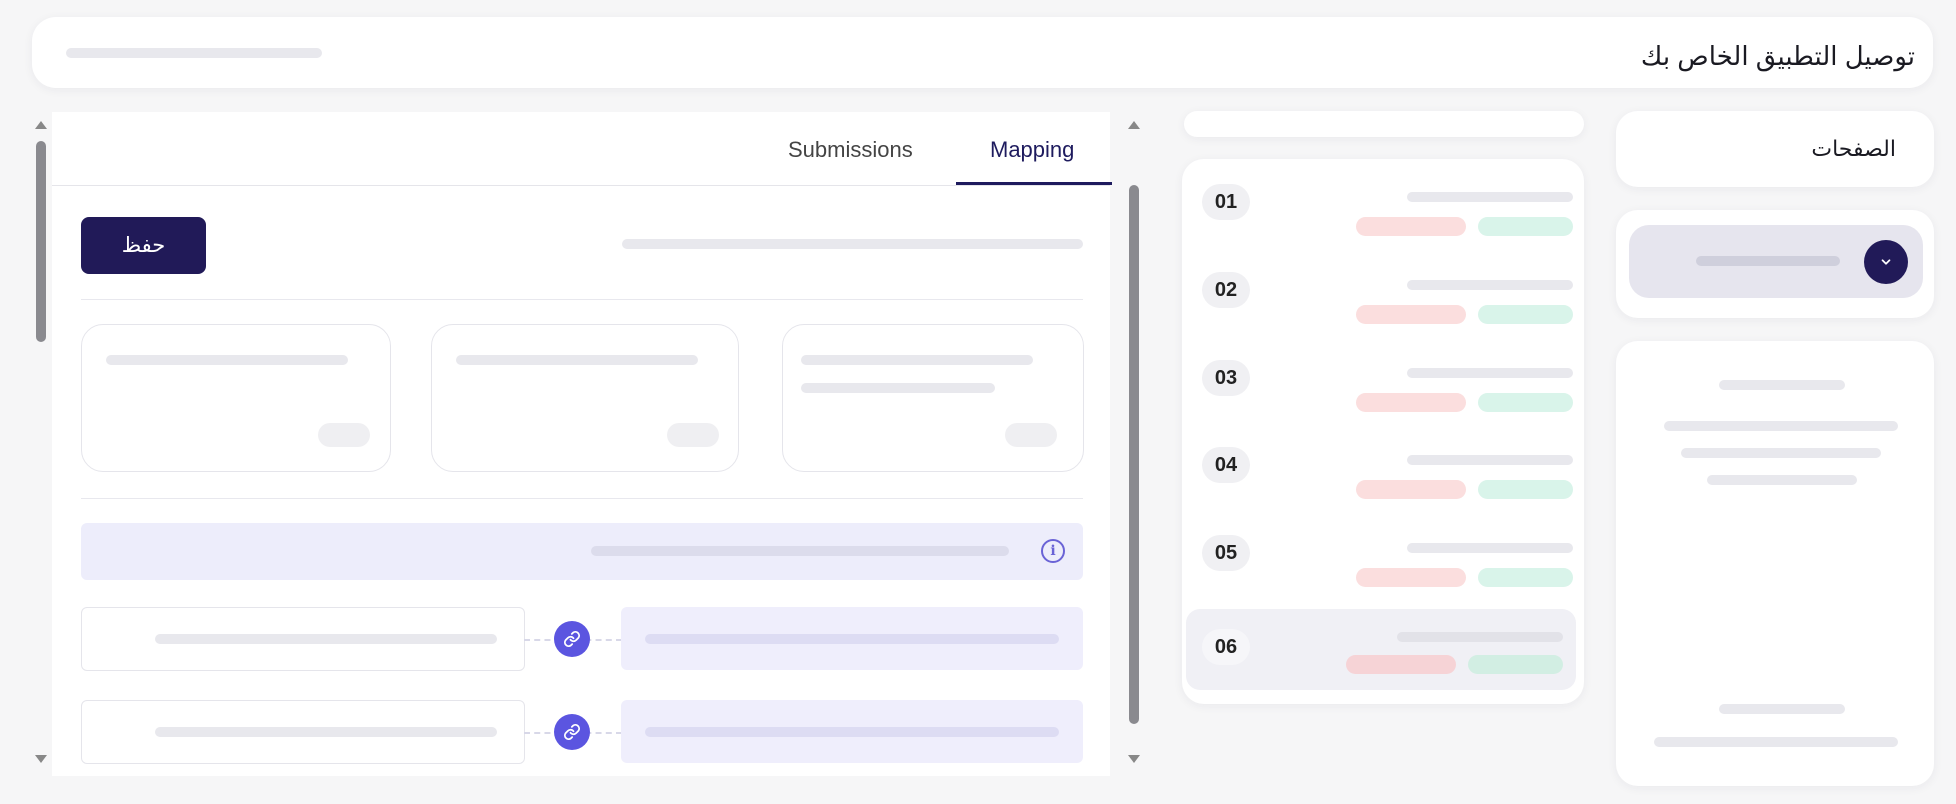 This screenshot has height=804, width=1956. What do you see at coordinates (1034, 183) in the screenshot?
I see `active-tab-indicator` at bounding box center [1034, 183].